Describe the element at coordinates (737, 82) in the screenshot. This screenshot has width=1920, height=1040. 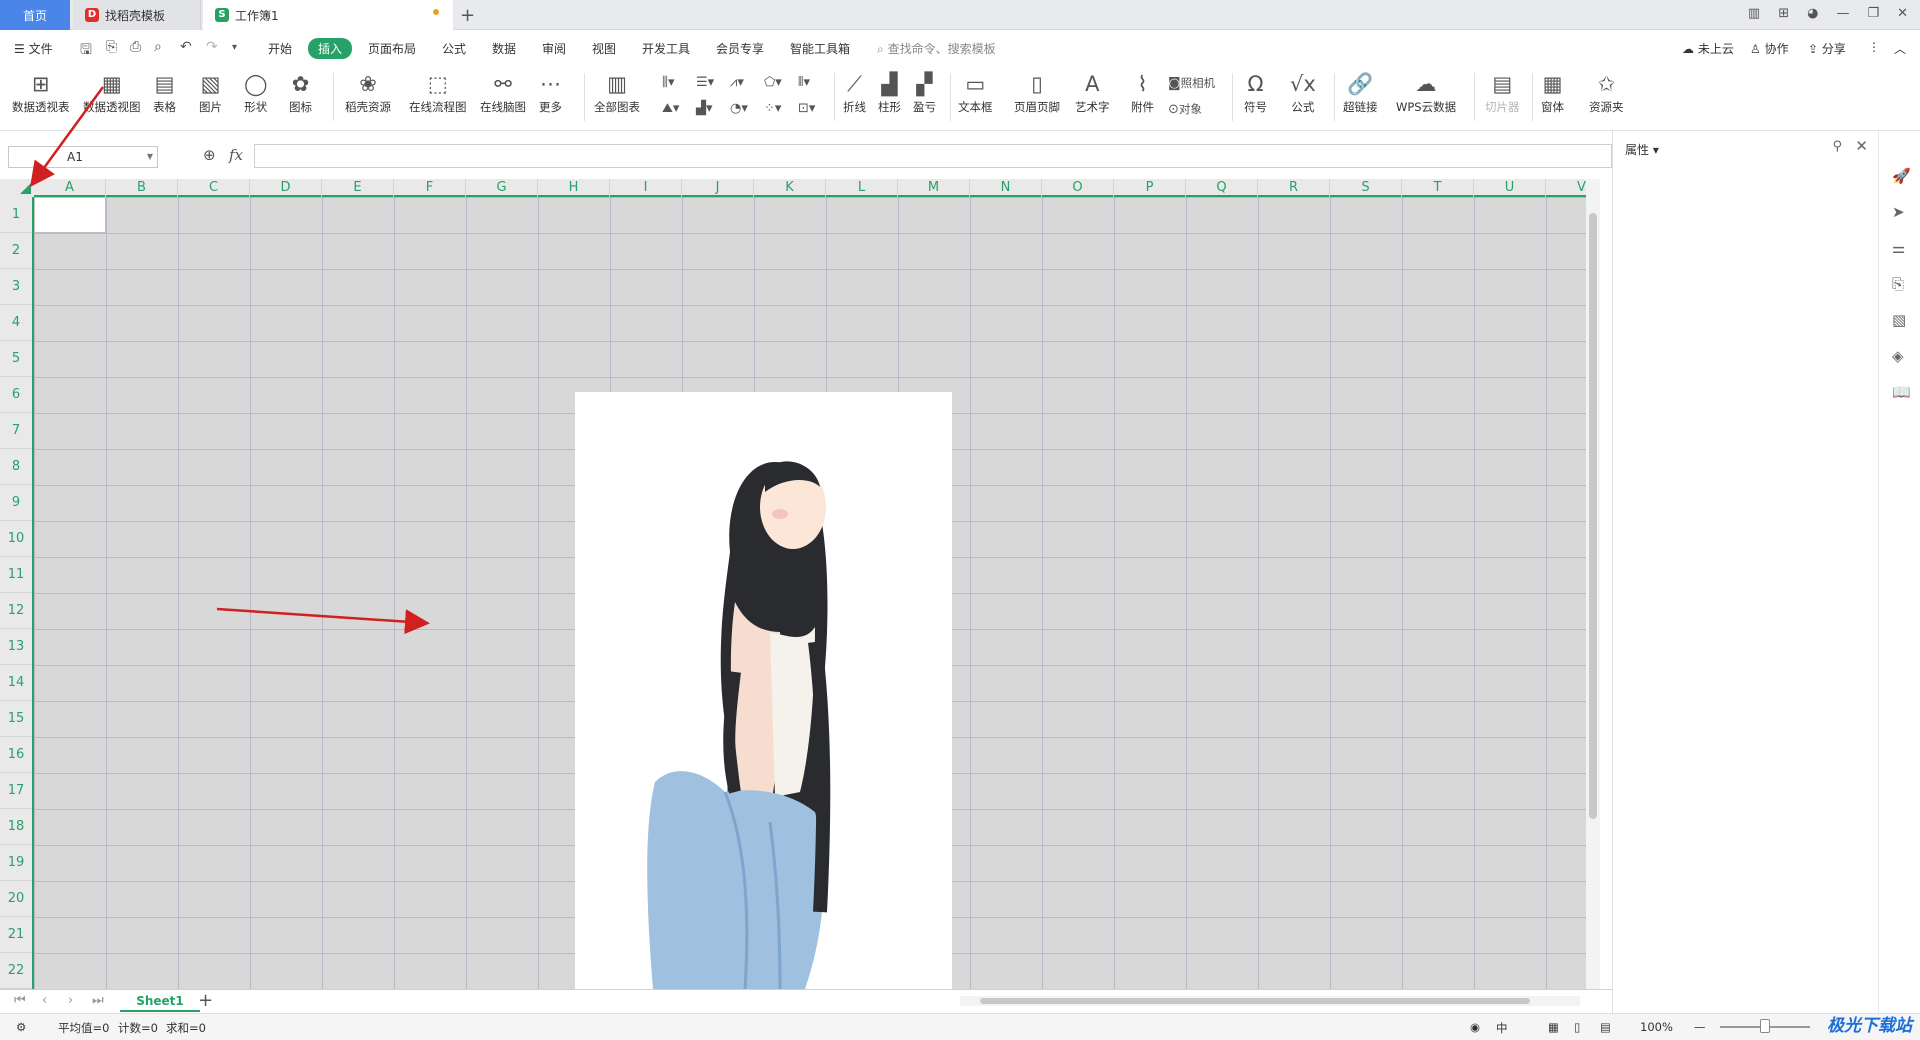
I see `line-chart-icon: ⩘▾` at that location.